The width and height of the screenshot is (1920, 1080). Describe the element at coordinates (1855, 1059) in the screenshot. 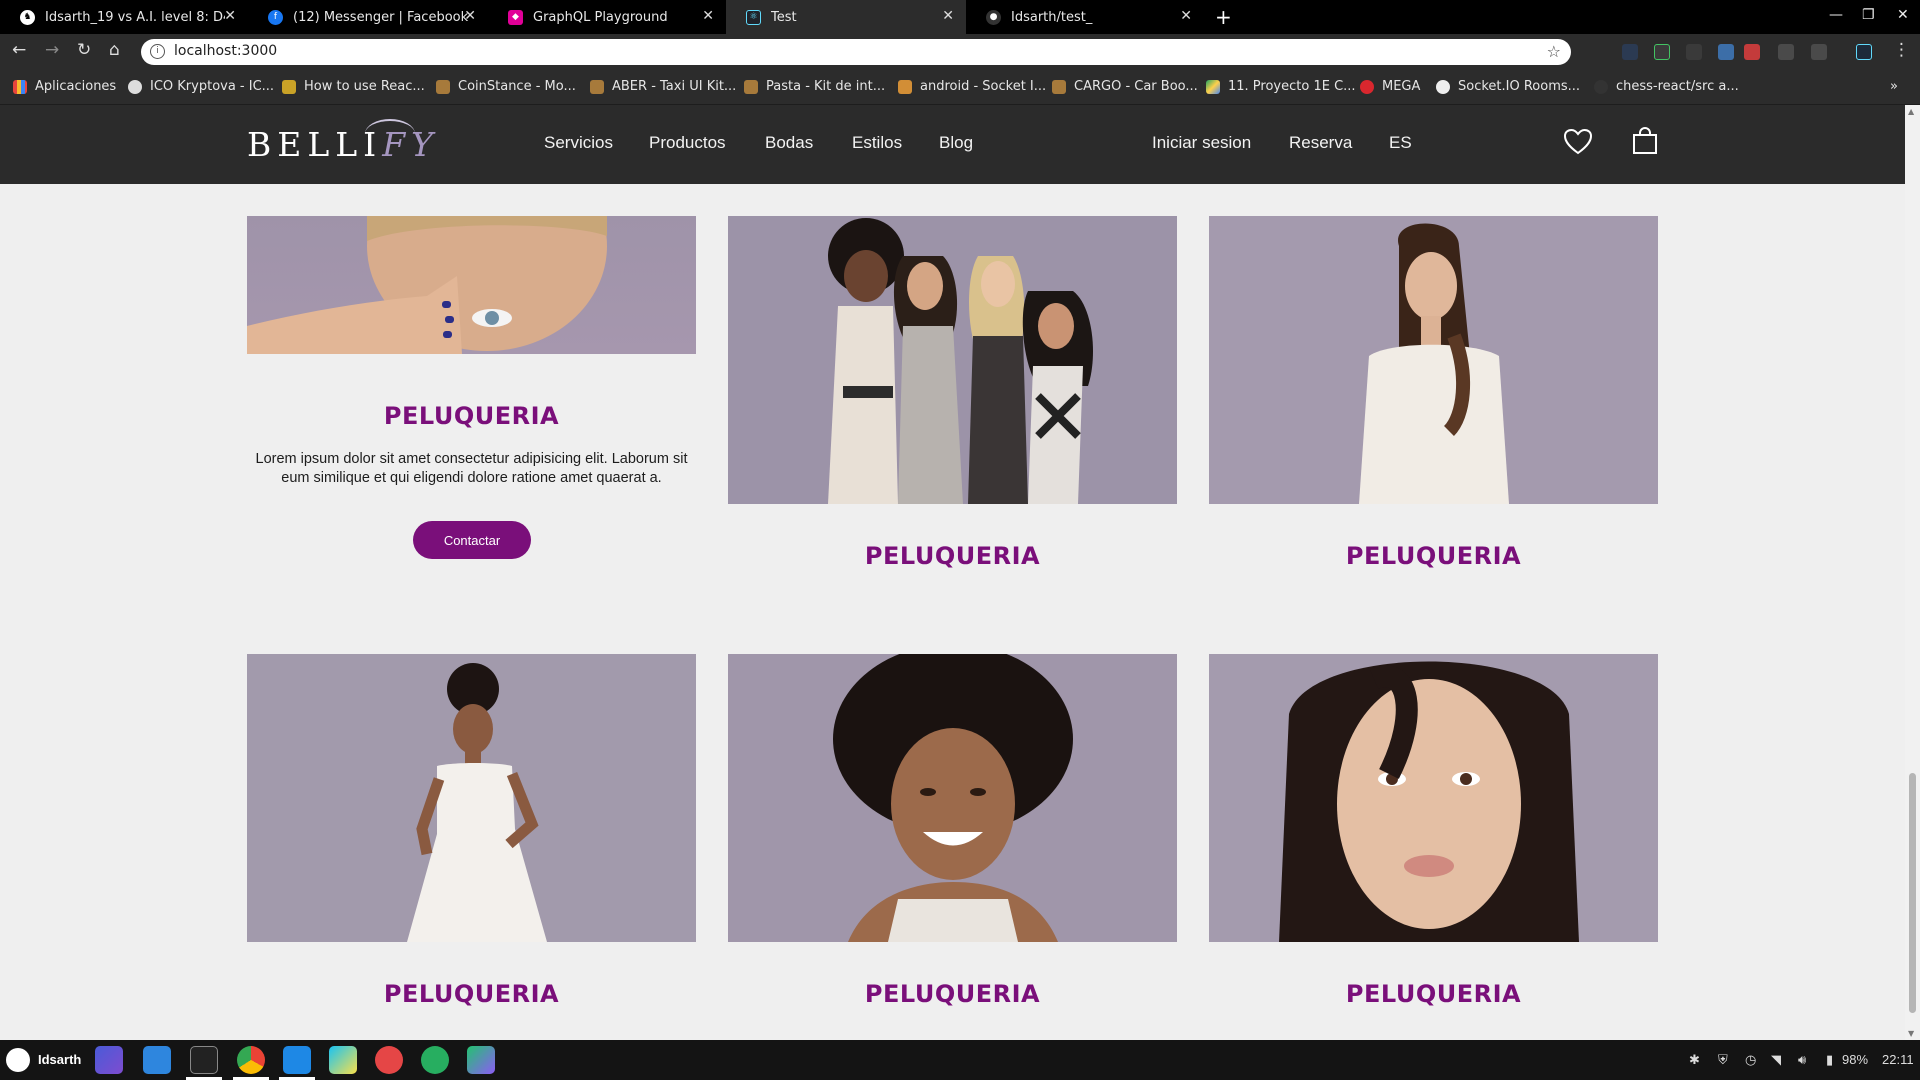

I see `battery-level: 98%` at that location.